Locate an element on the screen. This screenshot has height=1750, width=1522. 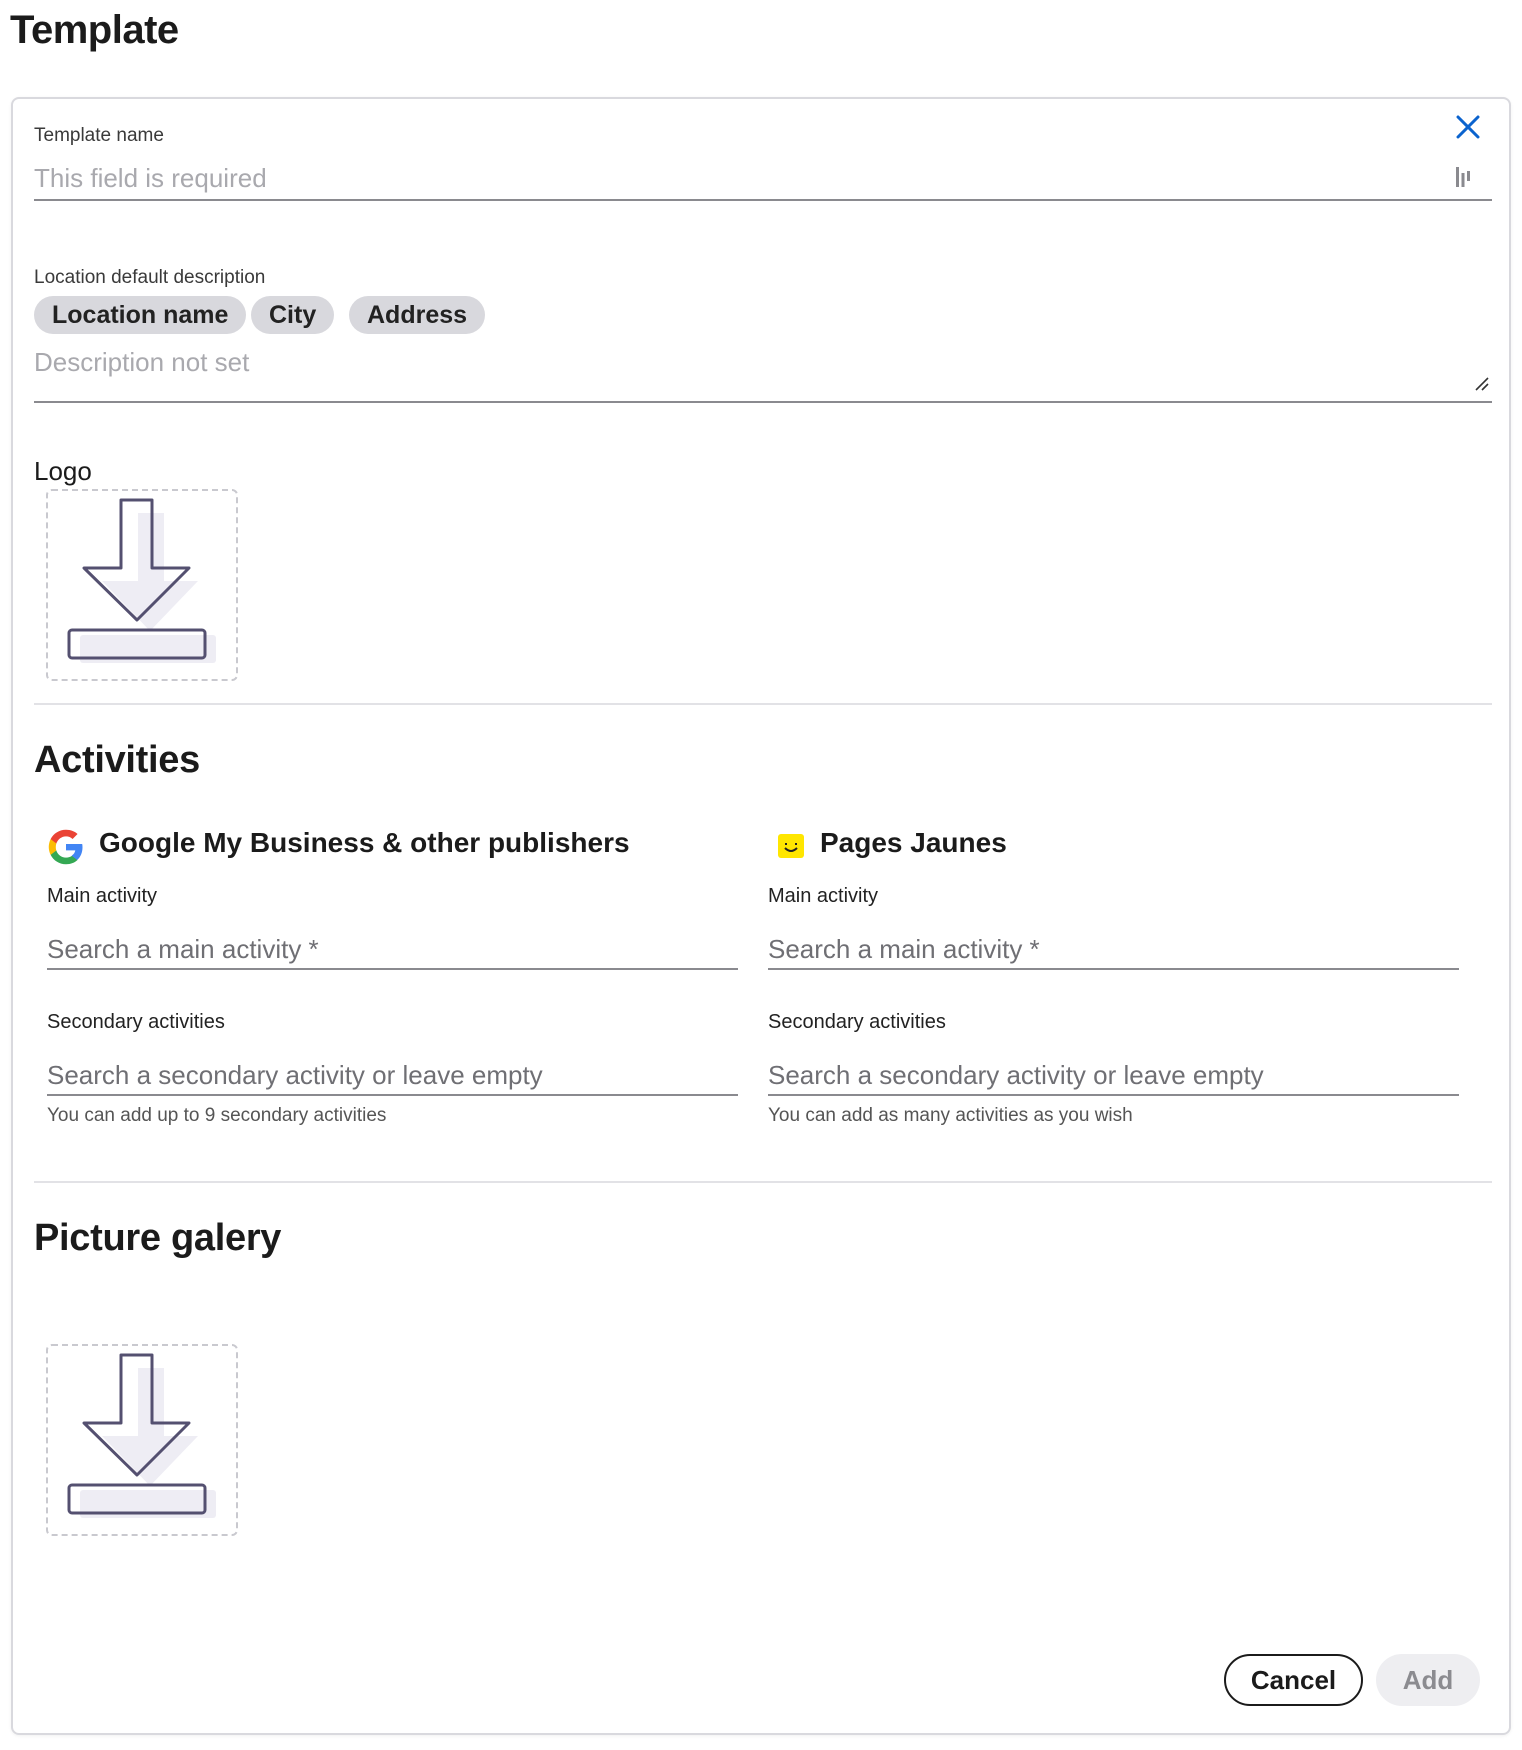
google-publisher-title: Google My Business & other publishers is located at coordinates (364, 842).